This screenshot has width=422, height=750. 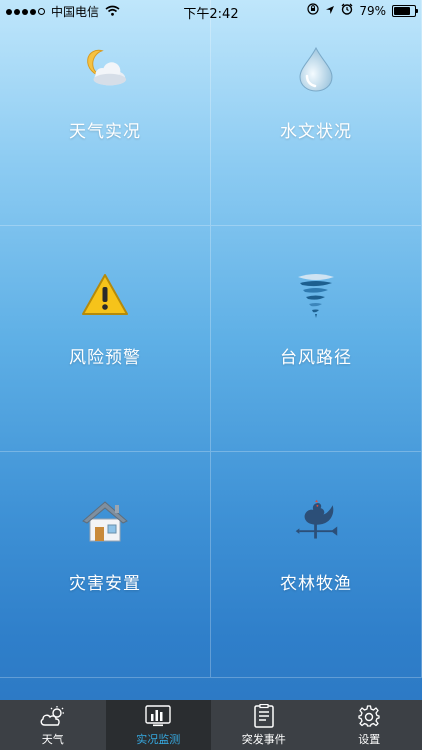 I want to click on orientation-lock-icon, so click(x=313, y=10).